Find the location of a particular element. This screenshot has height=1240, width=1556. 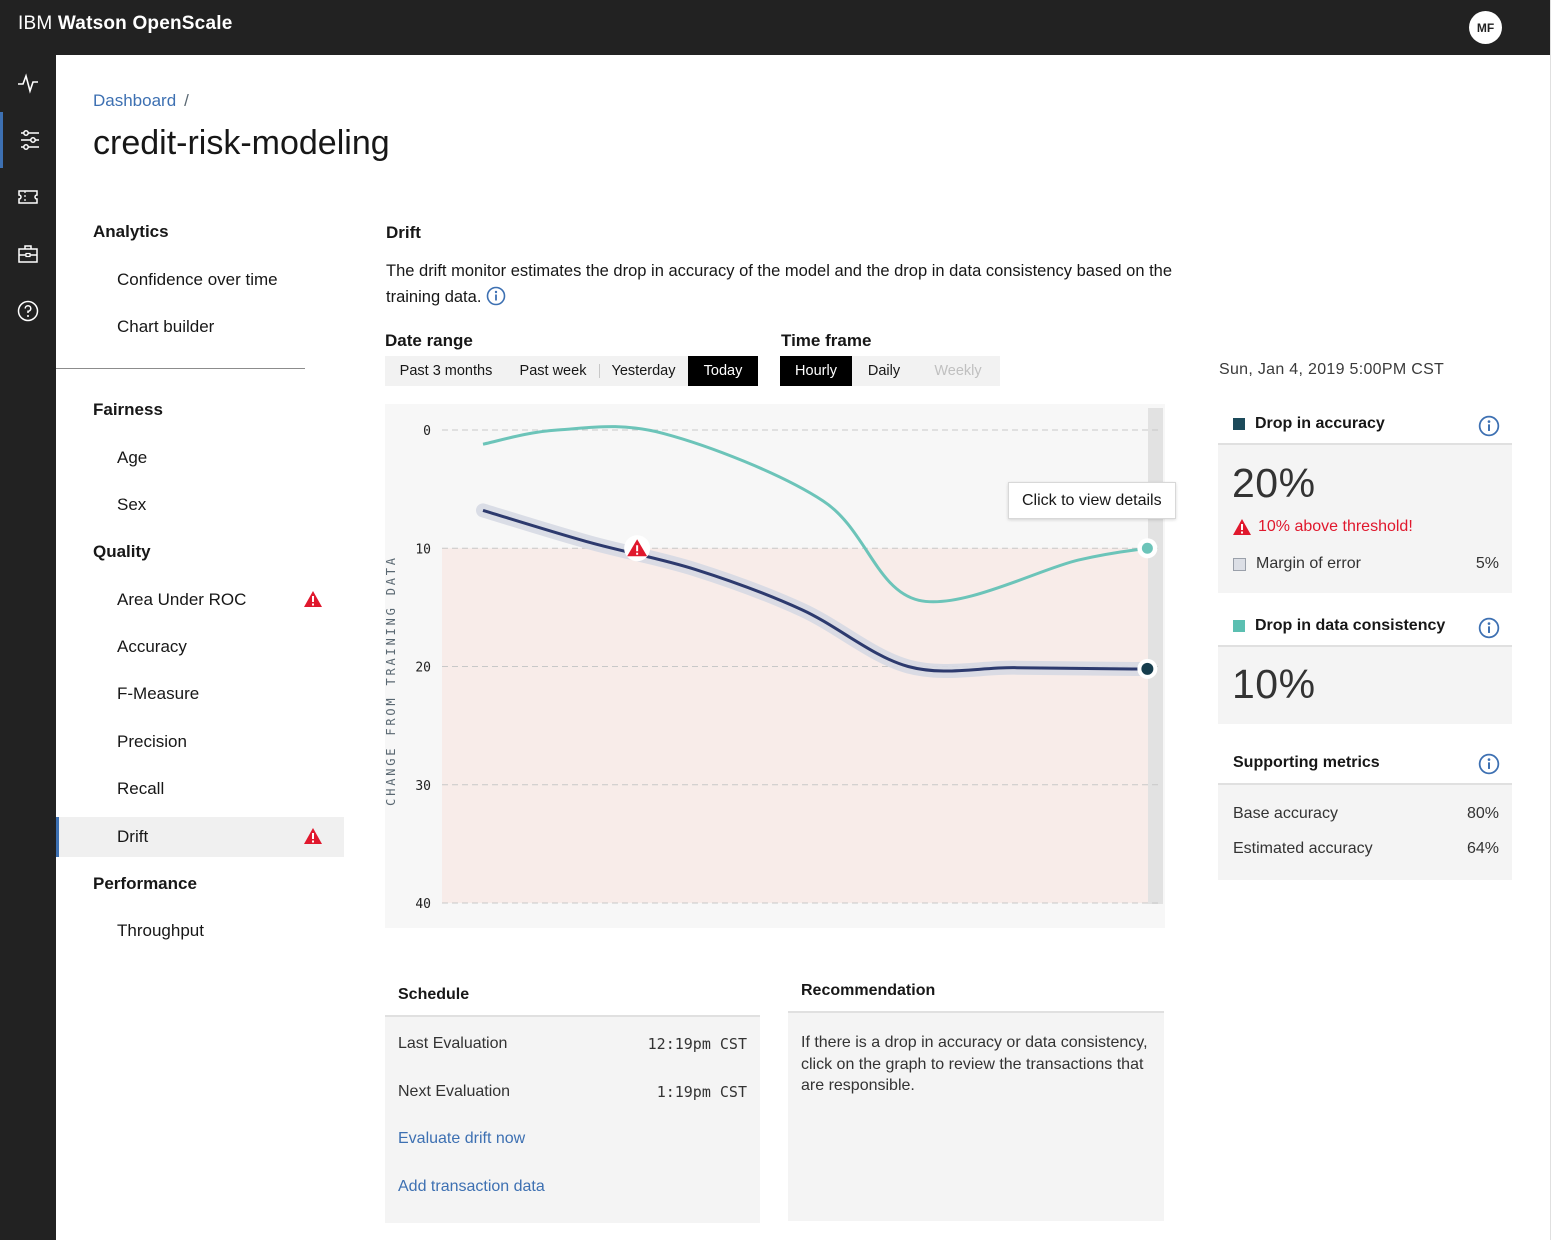

time-frame-weekly: Weekly is located at coordinates (958, 371).